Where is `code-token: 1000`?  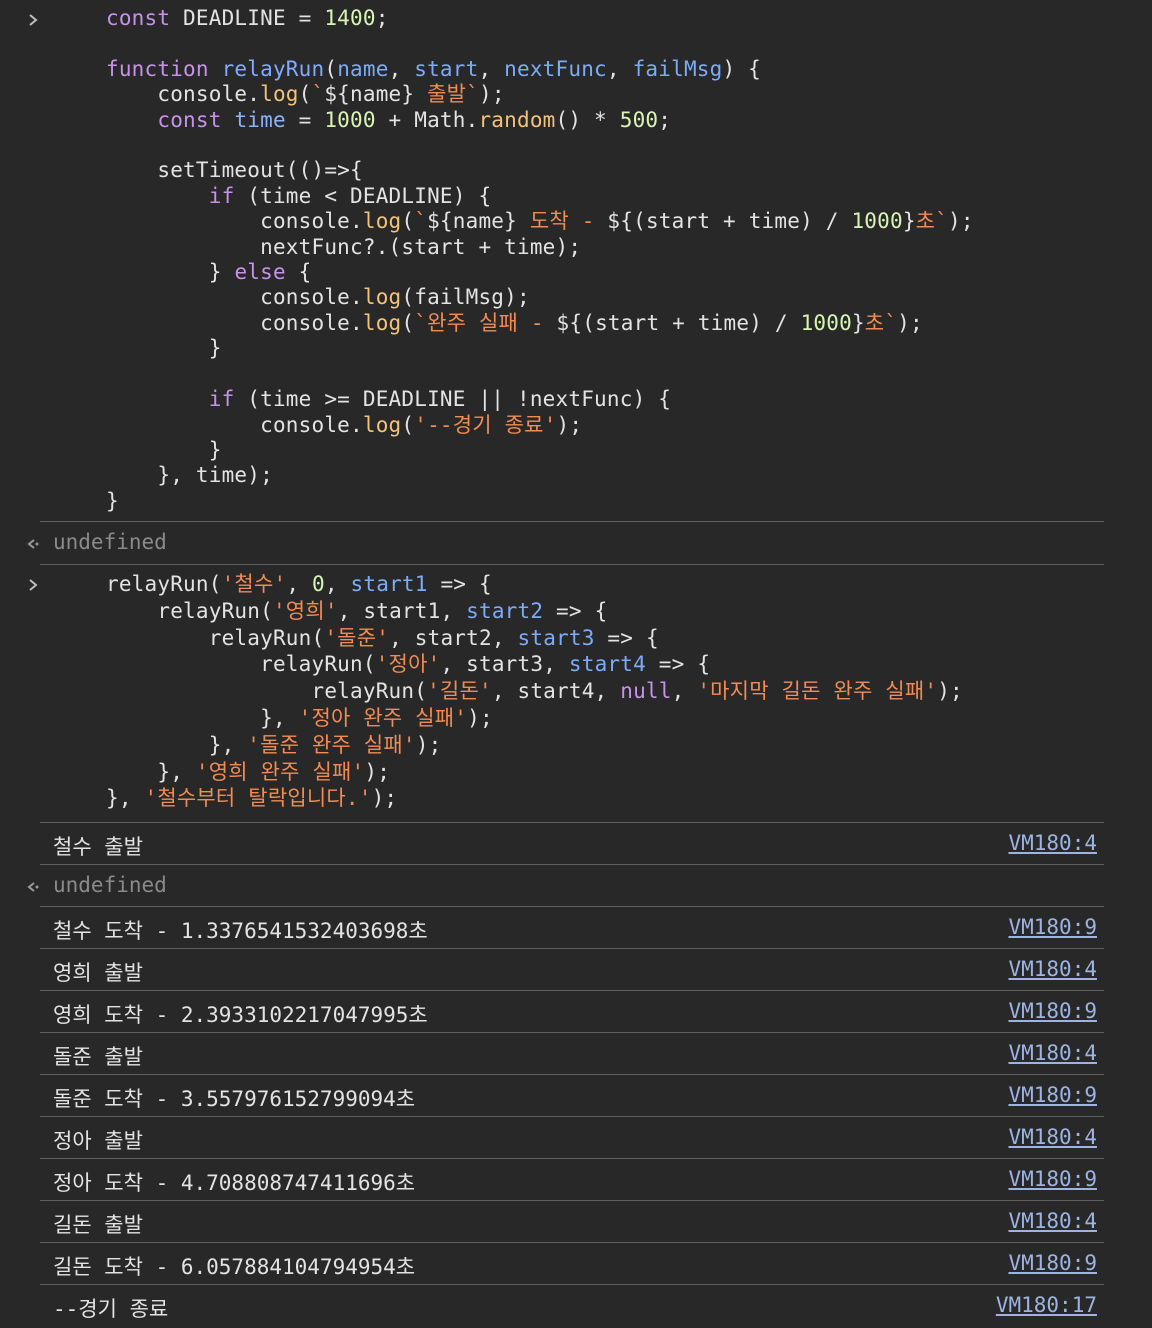
code-token: 1000 is located at coordinates (350, 119).